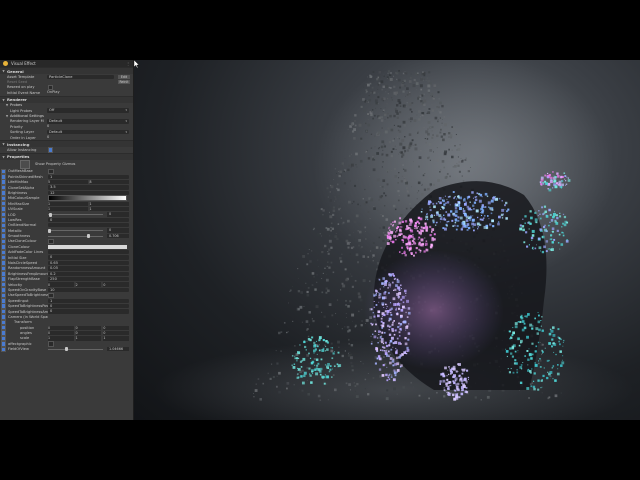  I want to click on property-label: PointsSkinnedMesh, so click(25, 176).